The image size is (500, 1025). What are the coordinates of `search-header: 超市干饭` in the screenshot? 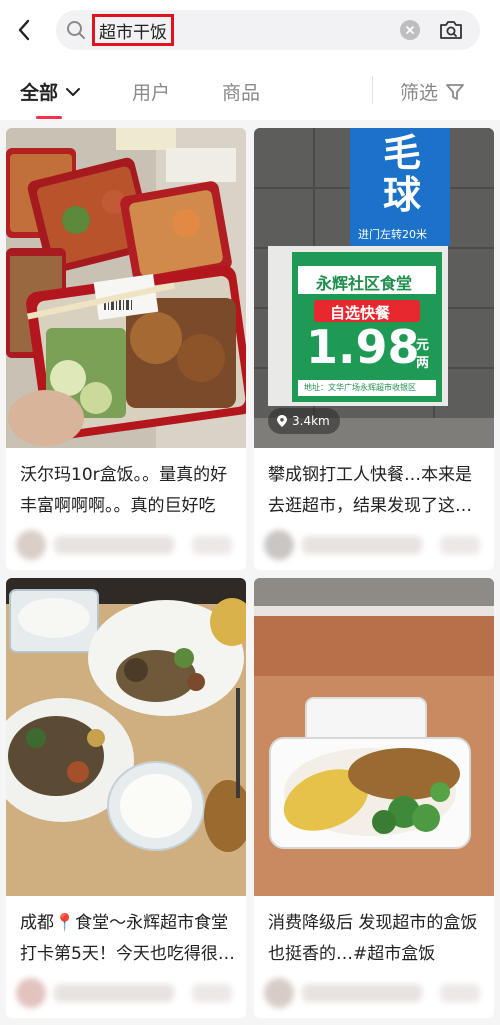 It's located at (250, 31).